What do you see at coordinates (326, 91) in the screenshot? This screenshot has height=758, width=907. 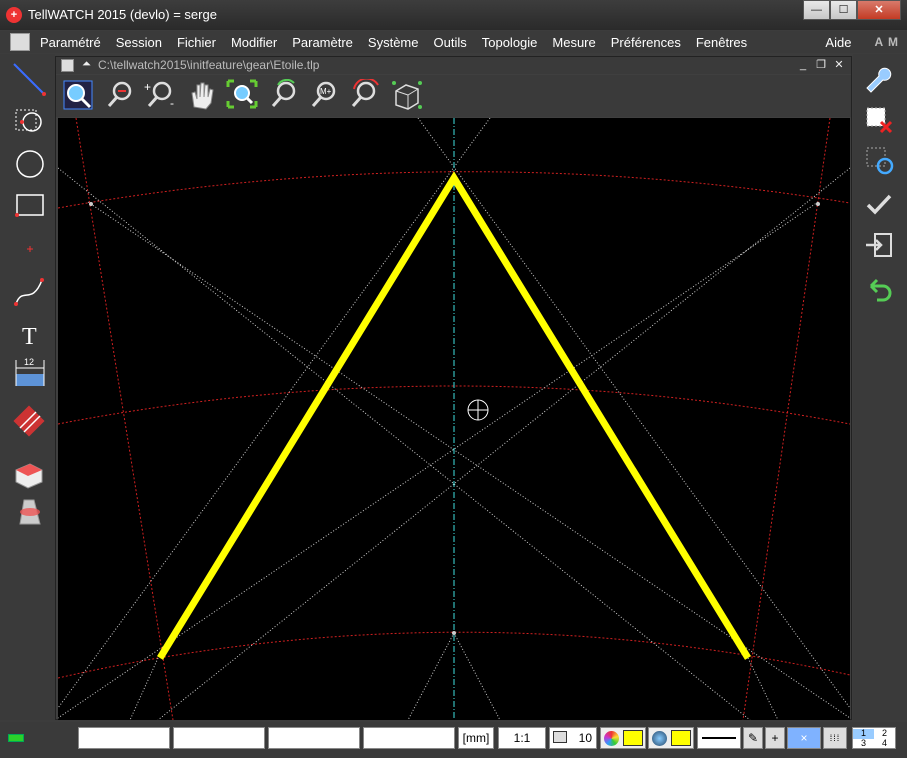 I see `svg-text: M+` at bounding box center [326, 91].